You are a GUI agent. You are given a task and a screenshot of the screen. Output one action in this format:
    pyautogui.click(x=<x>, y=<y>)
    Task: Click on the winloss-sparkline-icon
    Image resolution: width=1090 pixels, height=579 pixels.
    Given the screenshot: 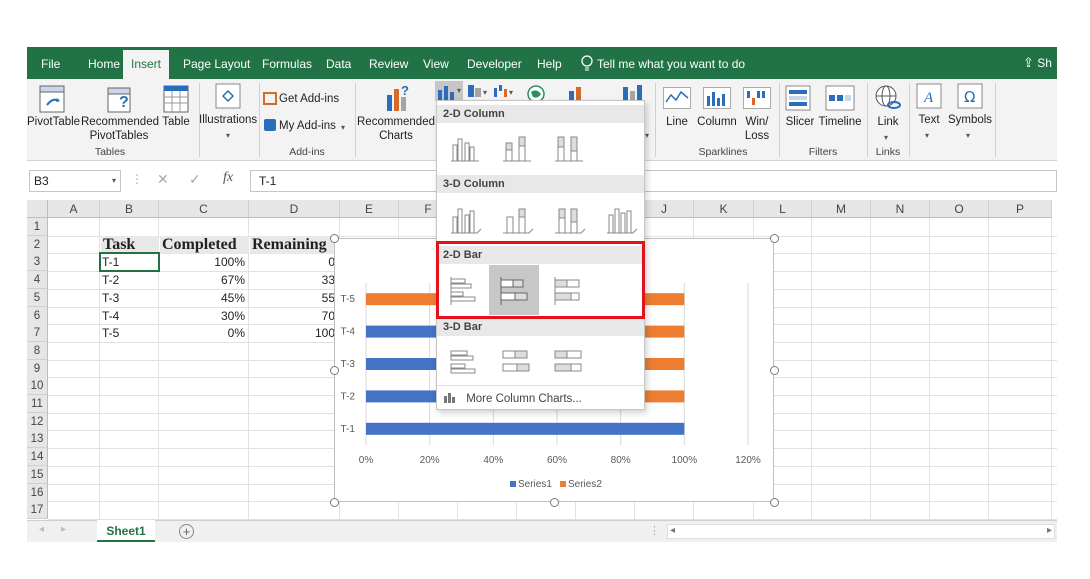 What is the action you would take?
    pyautogui.click(x=757, y=98)
    